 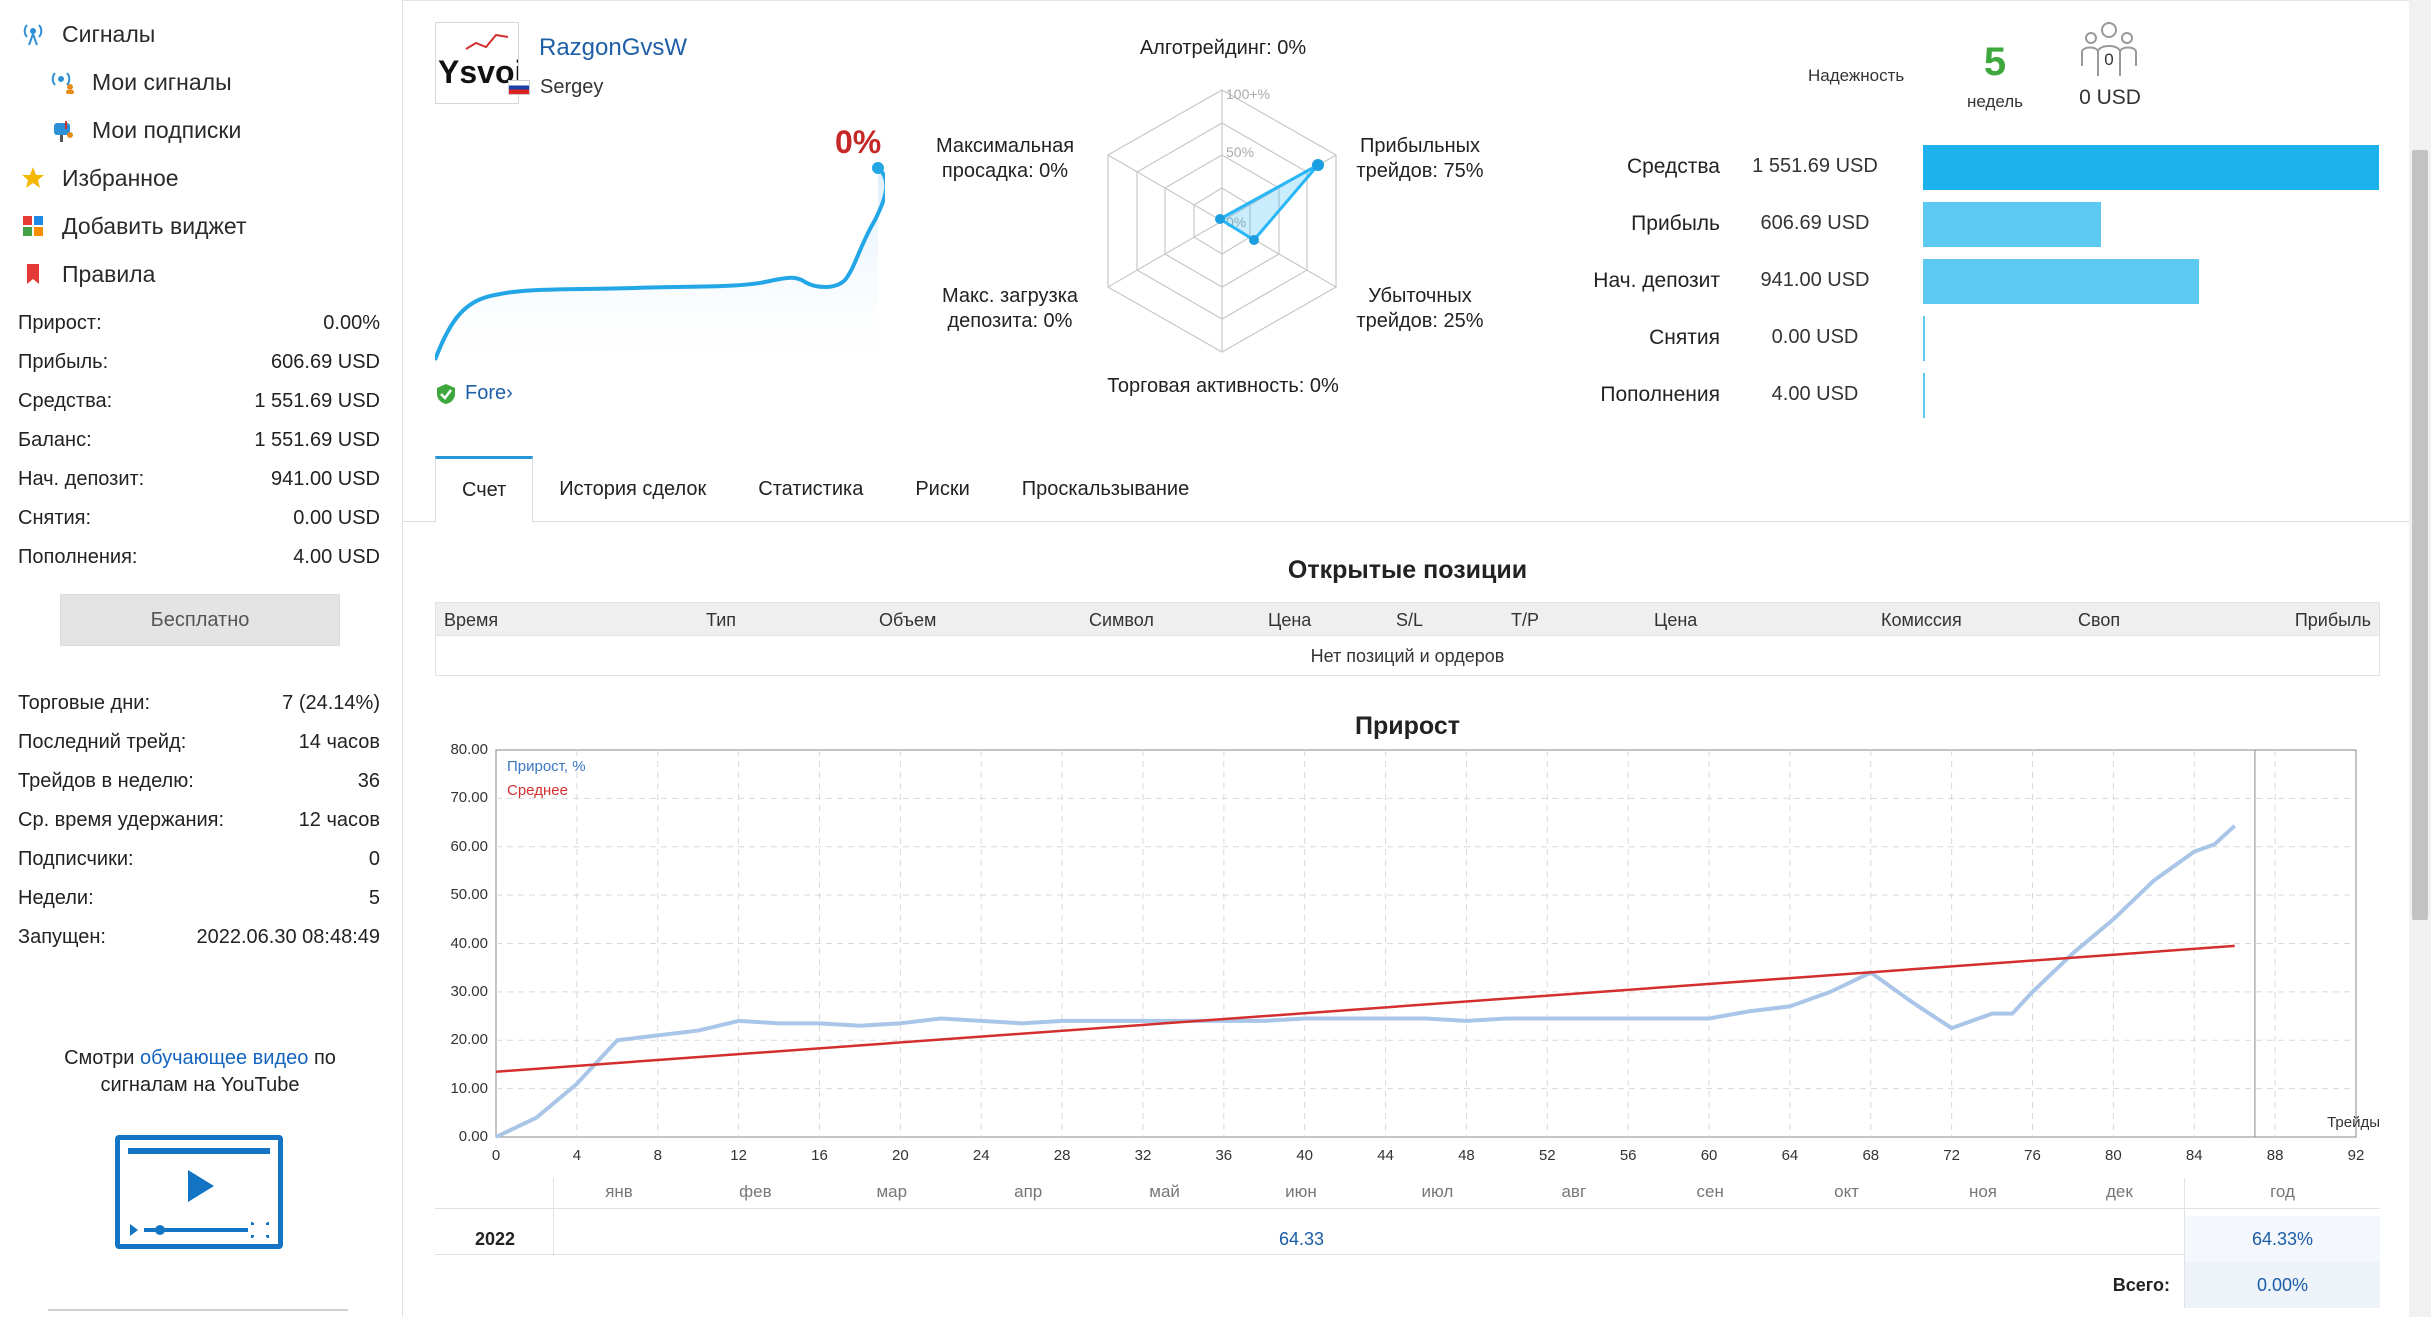 What do you see at coordinates (33, 226) in the screenshot?
I see `widget-grid-icon` at bounding box center [33, 226].